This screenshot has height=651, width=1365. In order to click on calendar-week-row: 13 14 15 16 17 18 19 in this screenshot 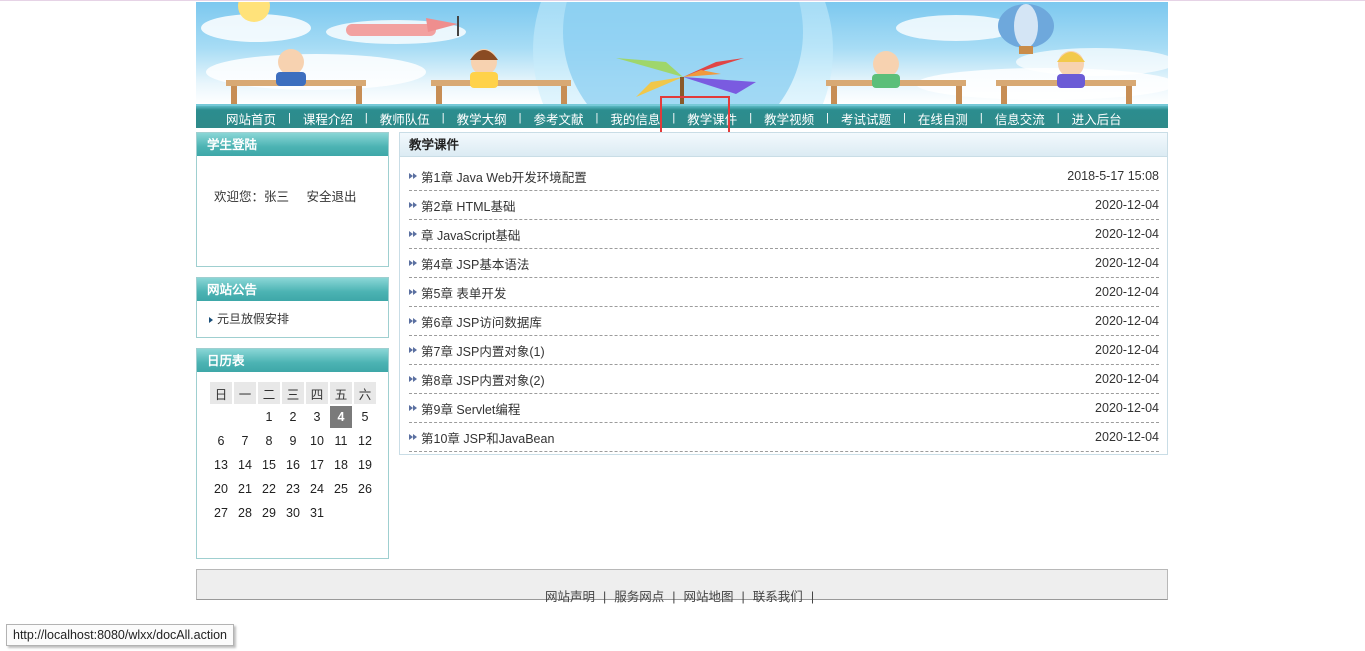, I will do `click(293, 465)`.